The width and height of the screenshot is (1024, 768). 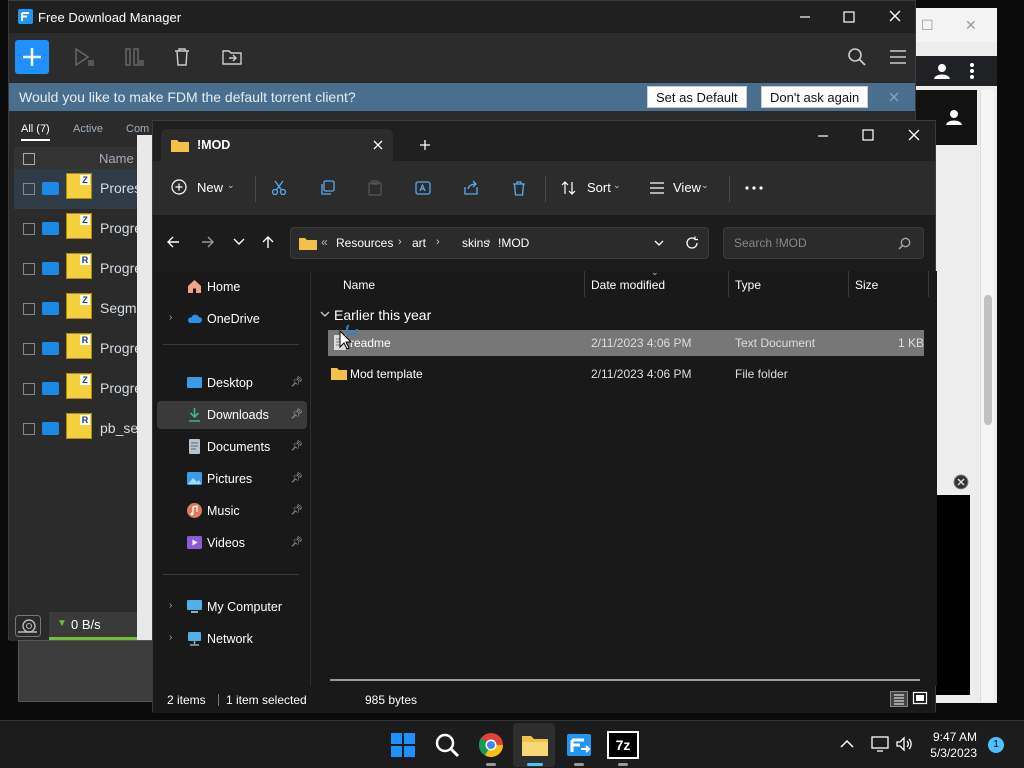 I want to click on select-all-checkbox, so click(x=29, y=159).